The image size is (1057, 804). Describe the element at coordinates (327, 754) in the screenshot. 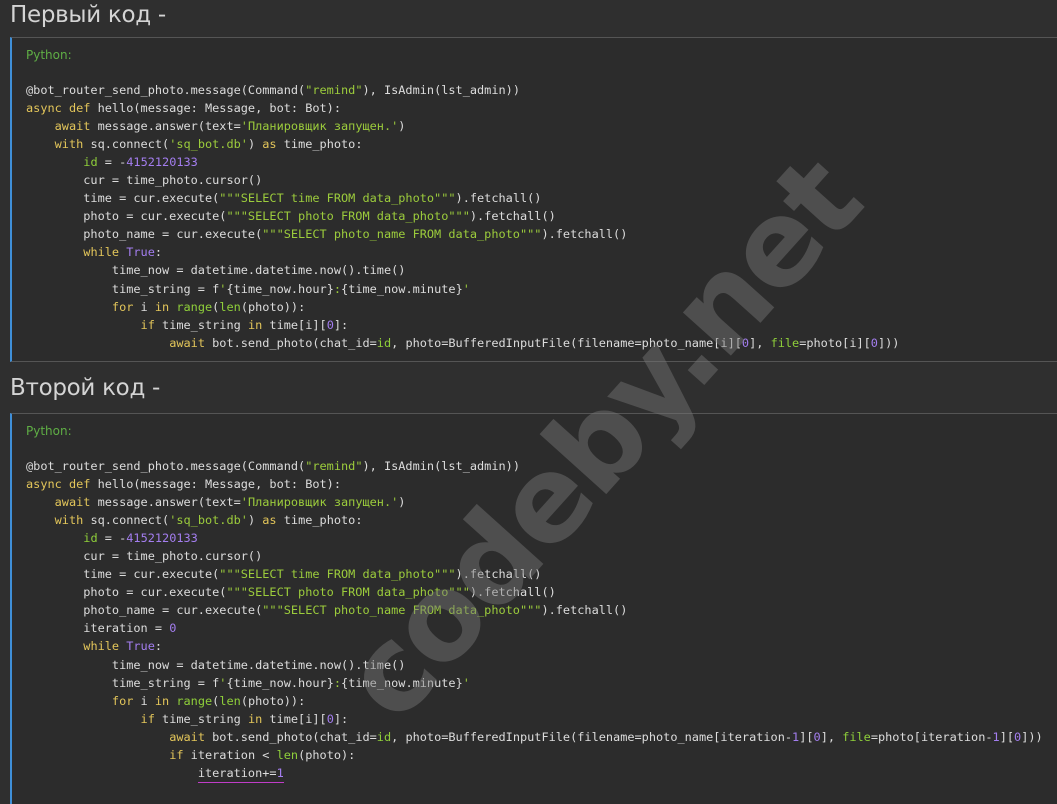

I see `code-token: (photo):` at that location.